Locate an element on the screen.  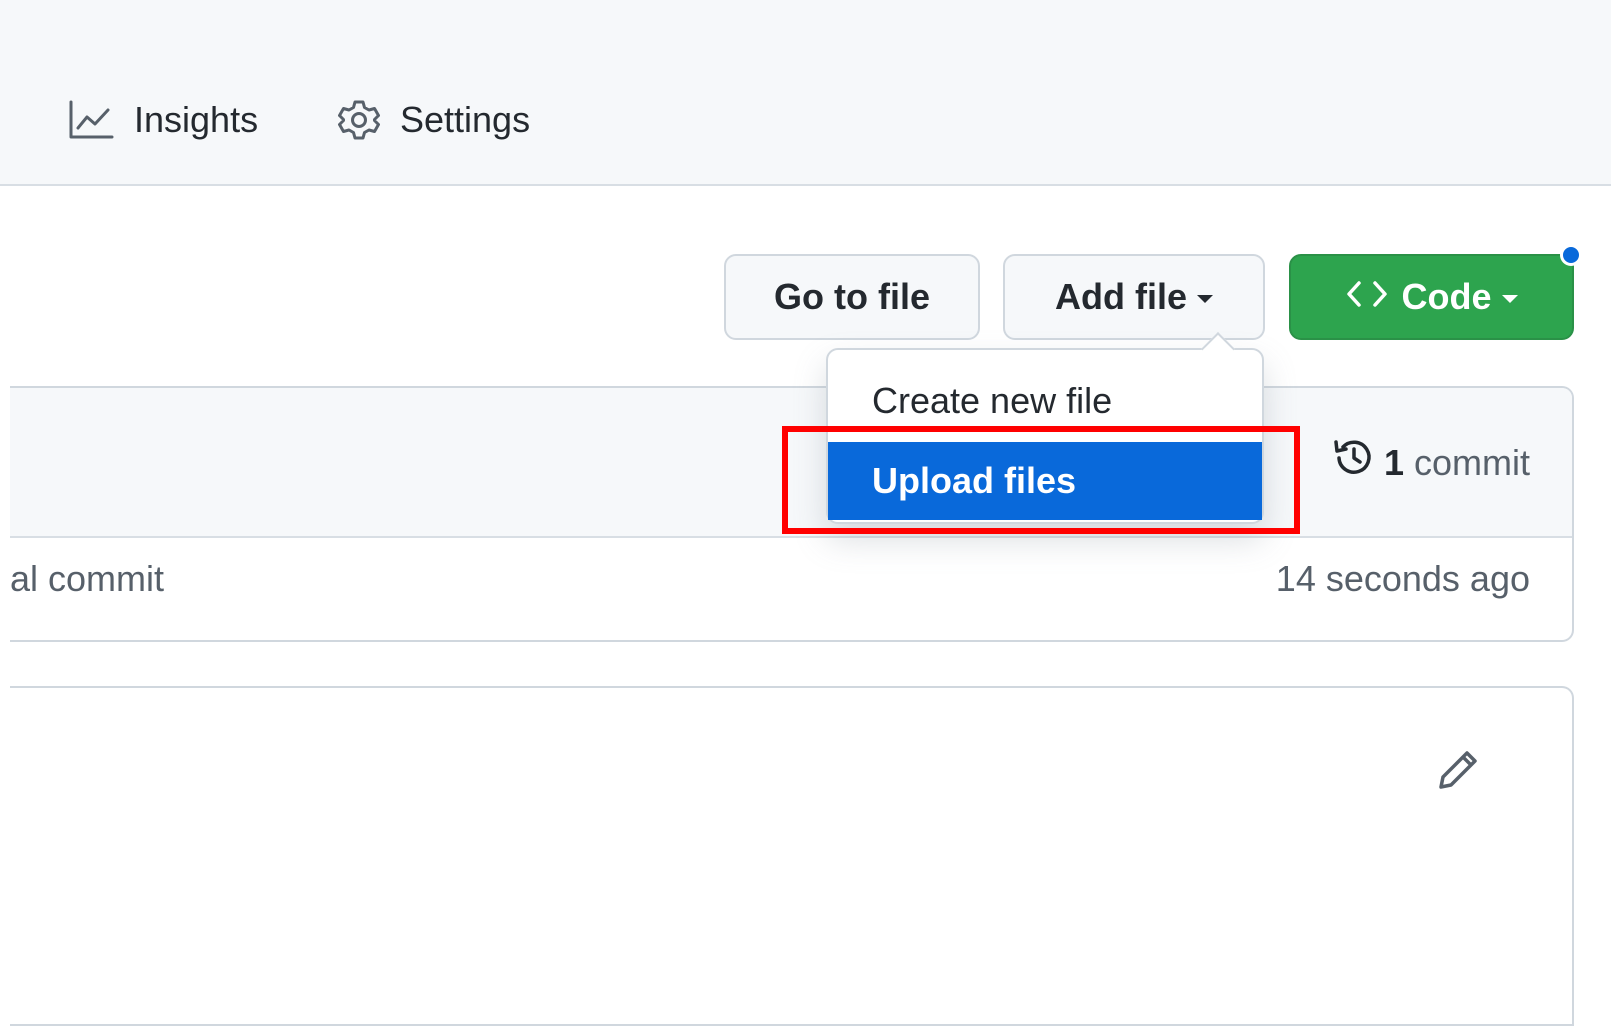
nav-insights-label: Insights is located at coordinates (196, 119).